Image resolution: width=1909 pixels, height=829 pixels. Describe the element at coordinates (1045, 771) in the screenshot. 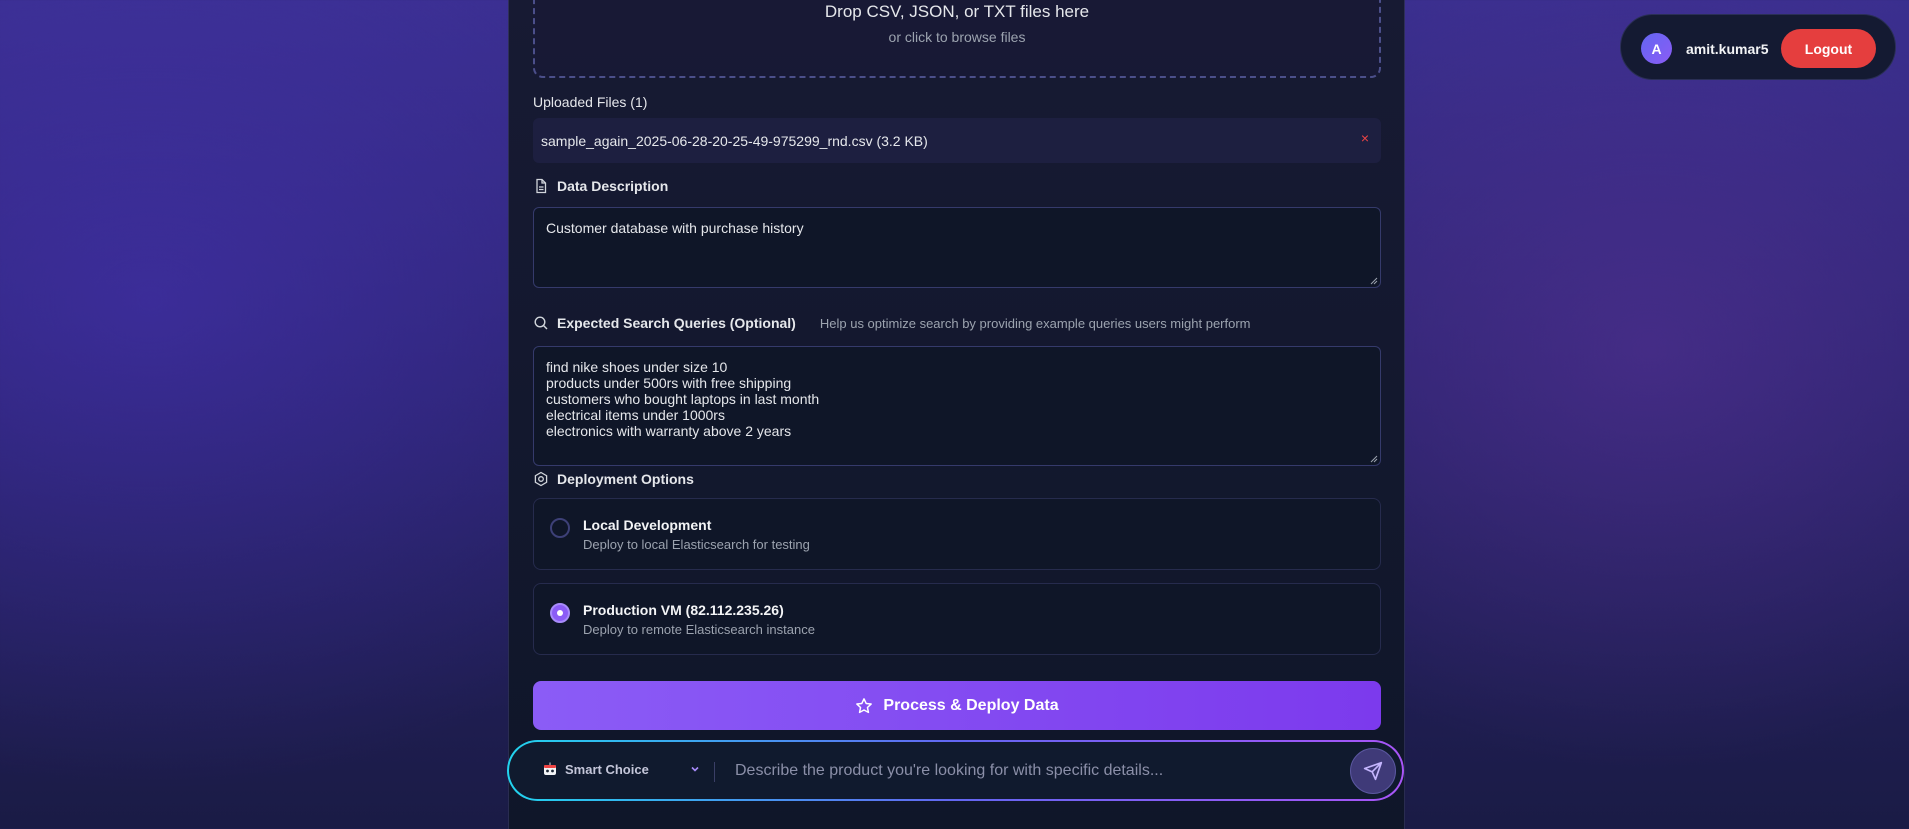

I see `chat-input` at that location.